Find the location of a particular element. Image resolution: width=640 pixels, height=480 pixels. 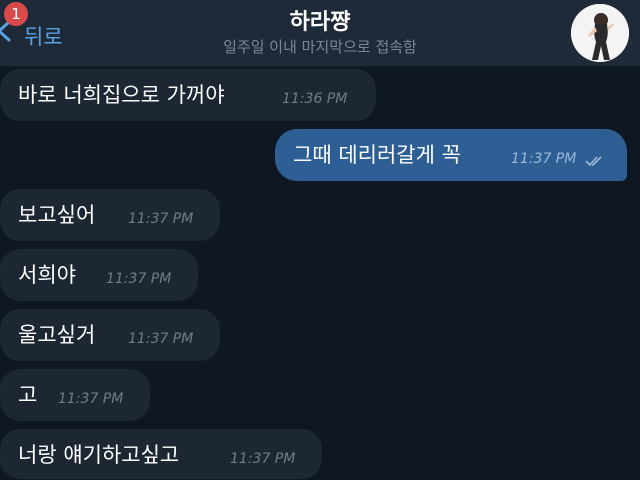

message-text: 보고싶어 is located at coordinates (57, 215).